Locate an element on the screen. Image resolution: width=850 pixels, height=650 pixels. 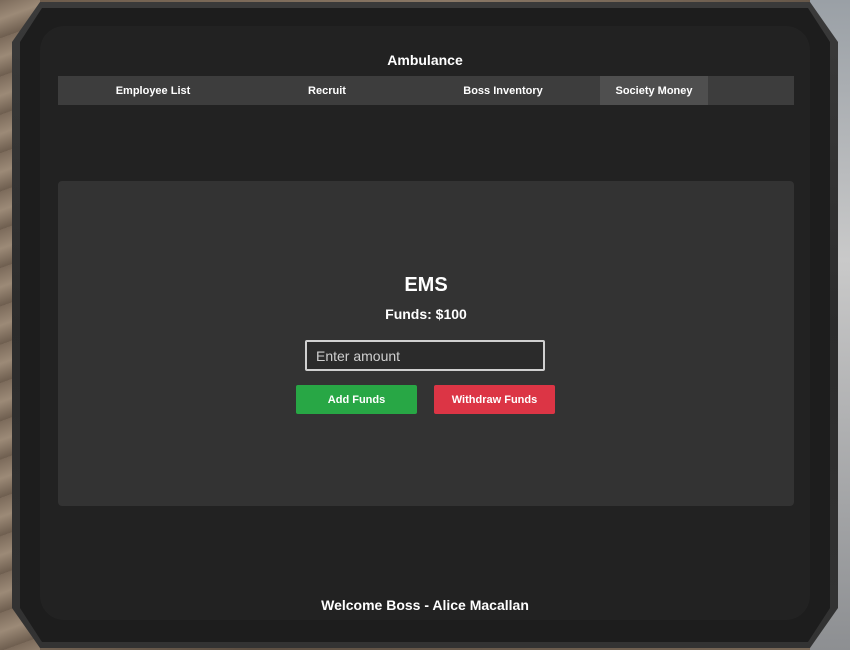
add-funds-button: Add Funds is located at coordinates (356, 399).